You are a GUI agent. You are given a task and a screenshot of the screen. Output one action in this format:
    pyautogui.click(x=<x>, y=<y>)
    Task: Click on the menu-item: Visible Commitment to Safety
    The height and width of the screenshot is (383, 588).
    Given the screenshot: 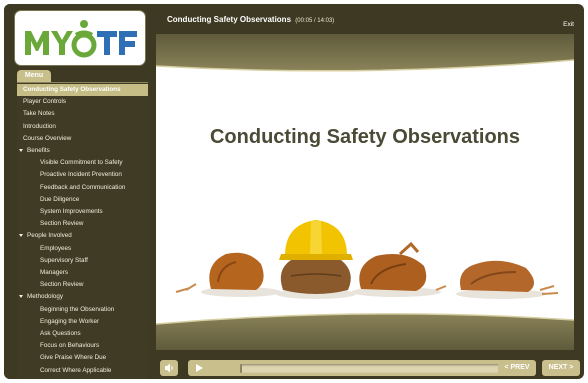 What is the action you would take?
    pyautogui.click(x=82, y=163)
    